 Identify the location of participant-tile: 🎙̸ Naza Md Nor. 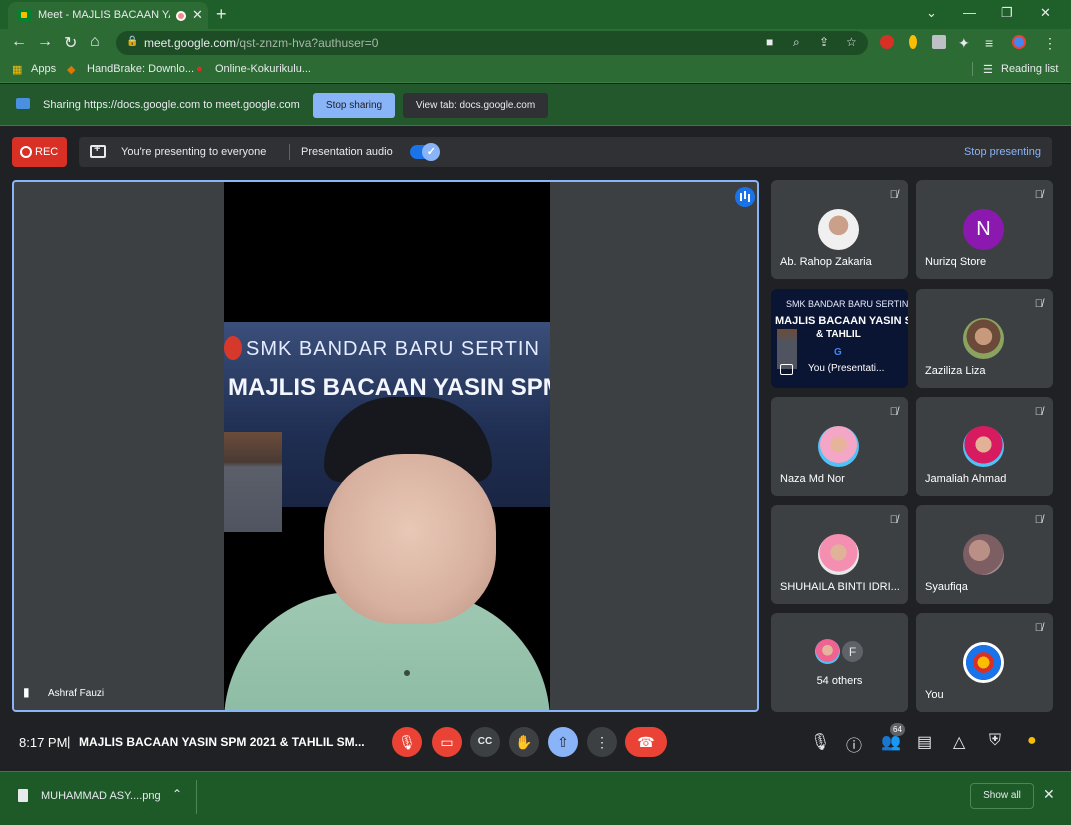
(839, 446).